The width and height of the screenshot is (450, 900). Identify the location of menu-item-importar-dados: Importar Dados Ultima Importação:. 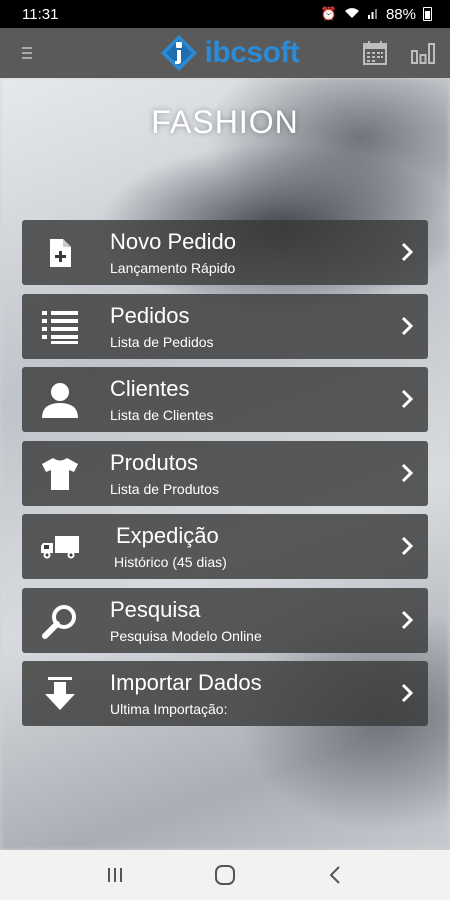
(225, 693).